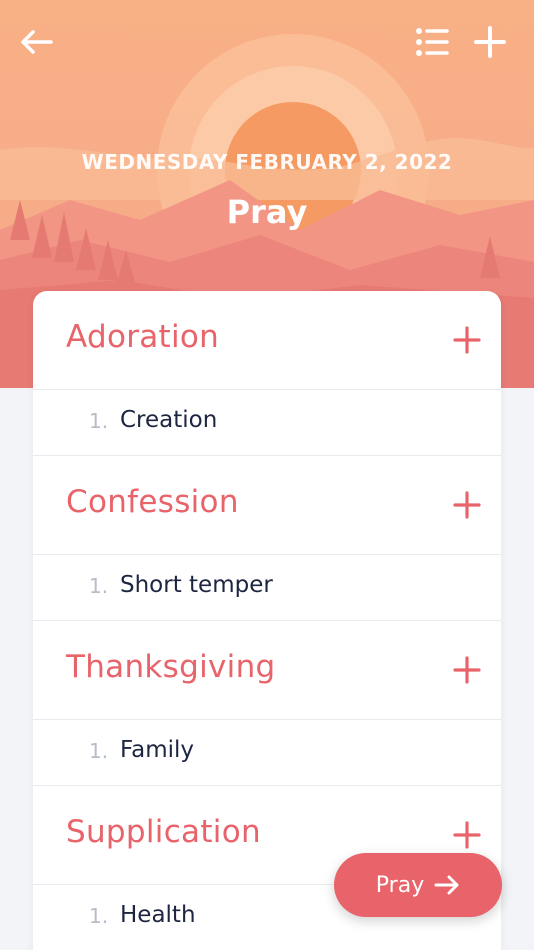 The width and height of the screenshot is (534, 950). Describe the element at coordinates (152, 502) in the screenshot. I see `section-title: Confession` at that location.